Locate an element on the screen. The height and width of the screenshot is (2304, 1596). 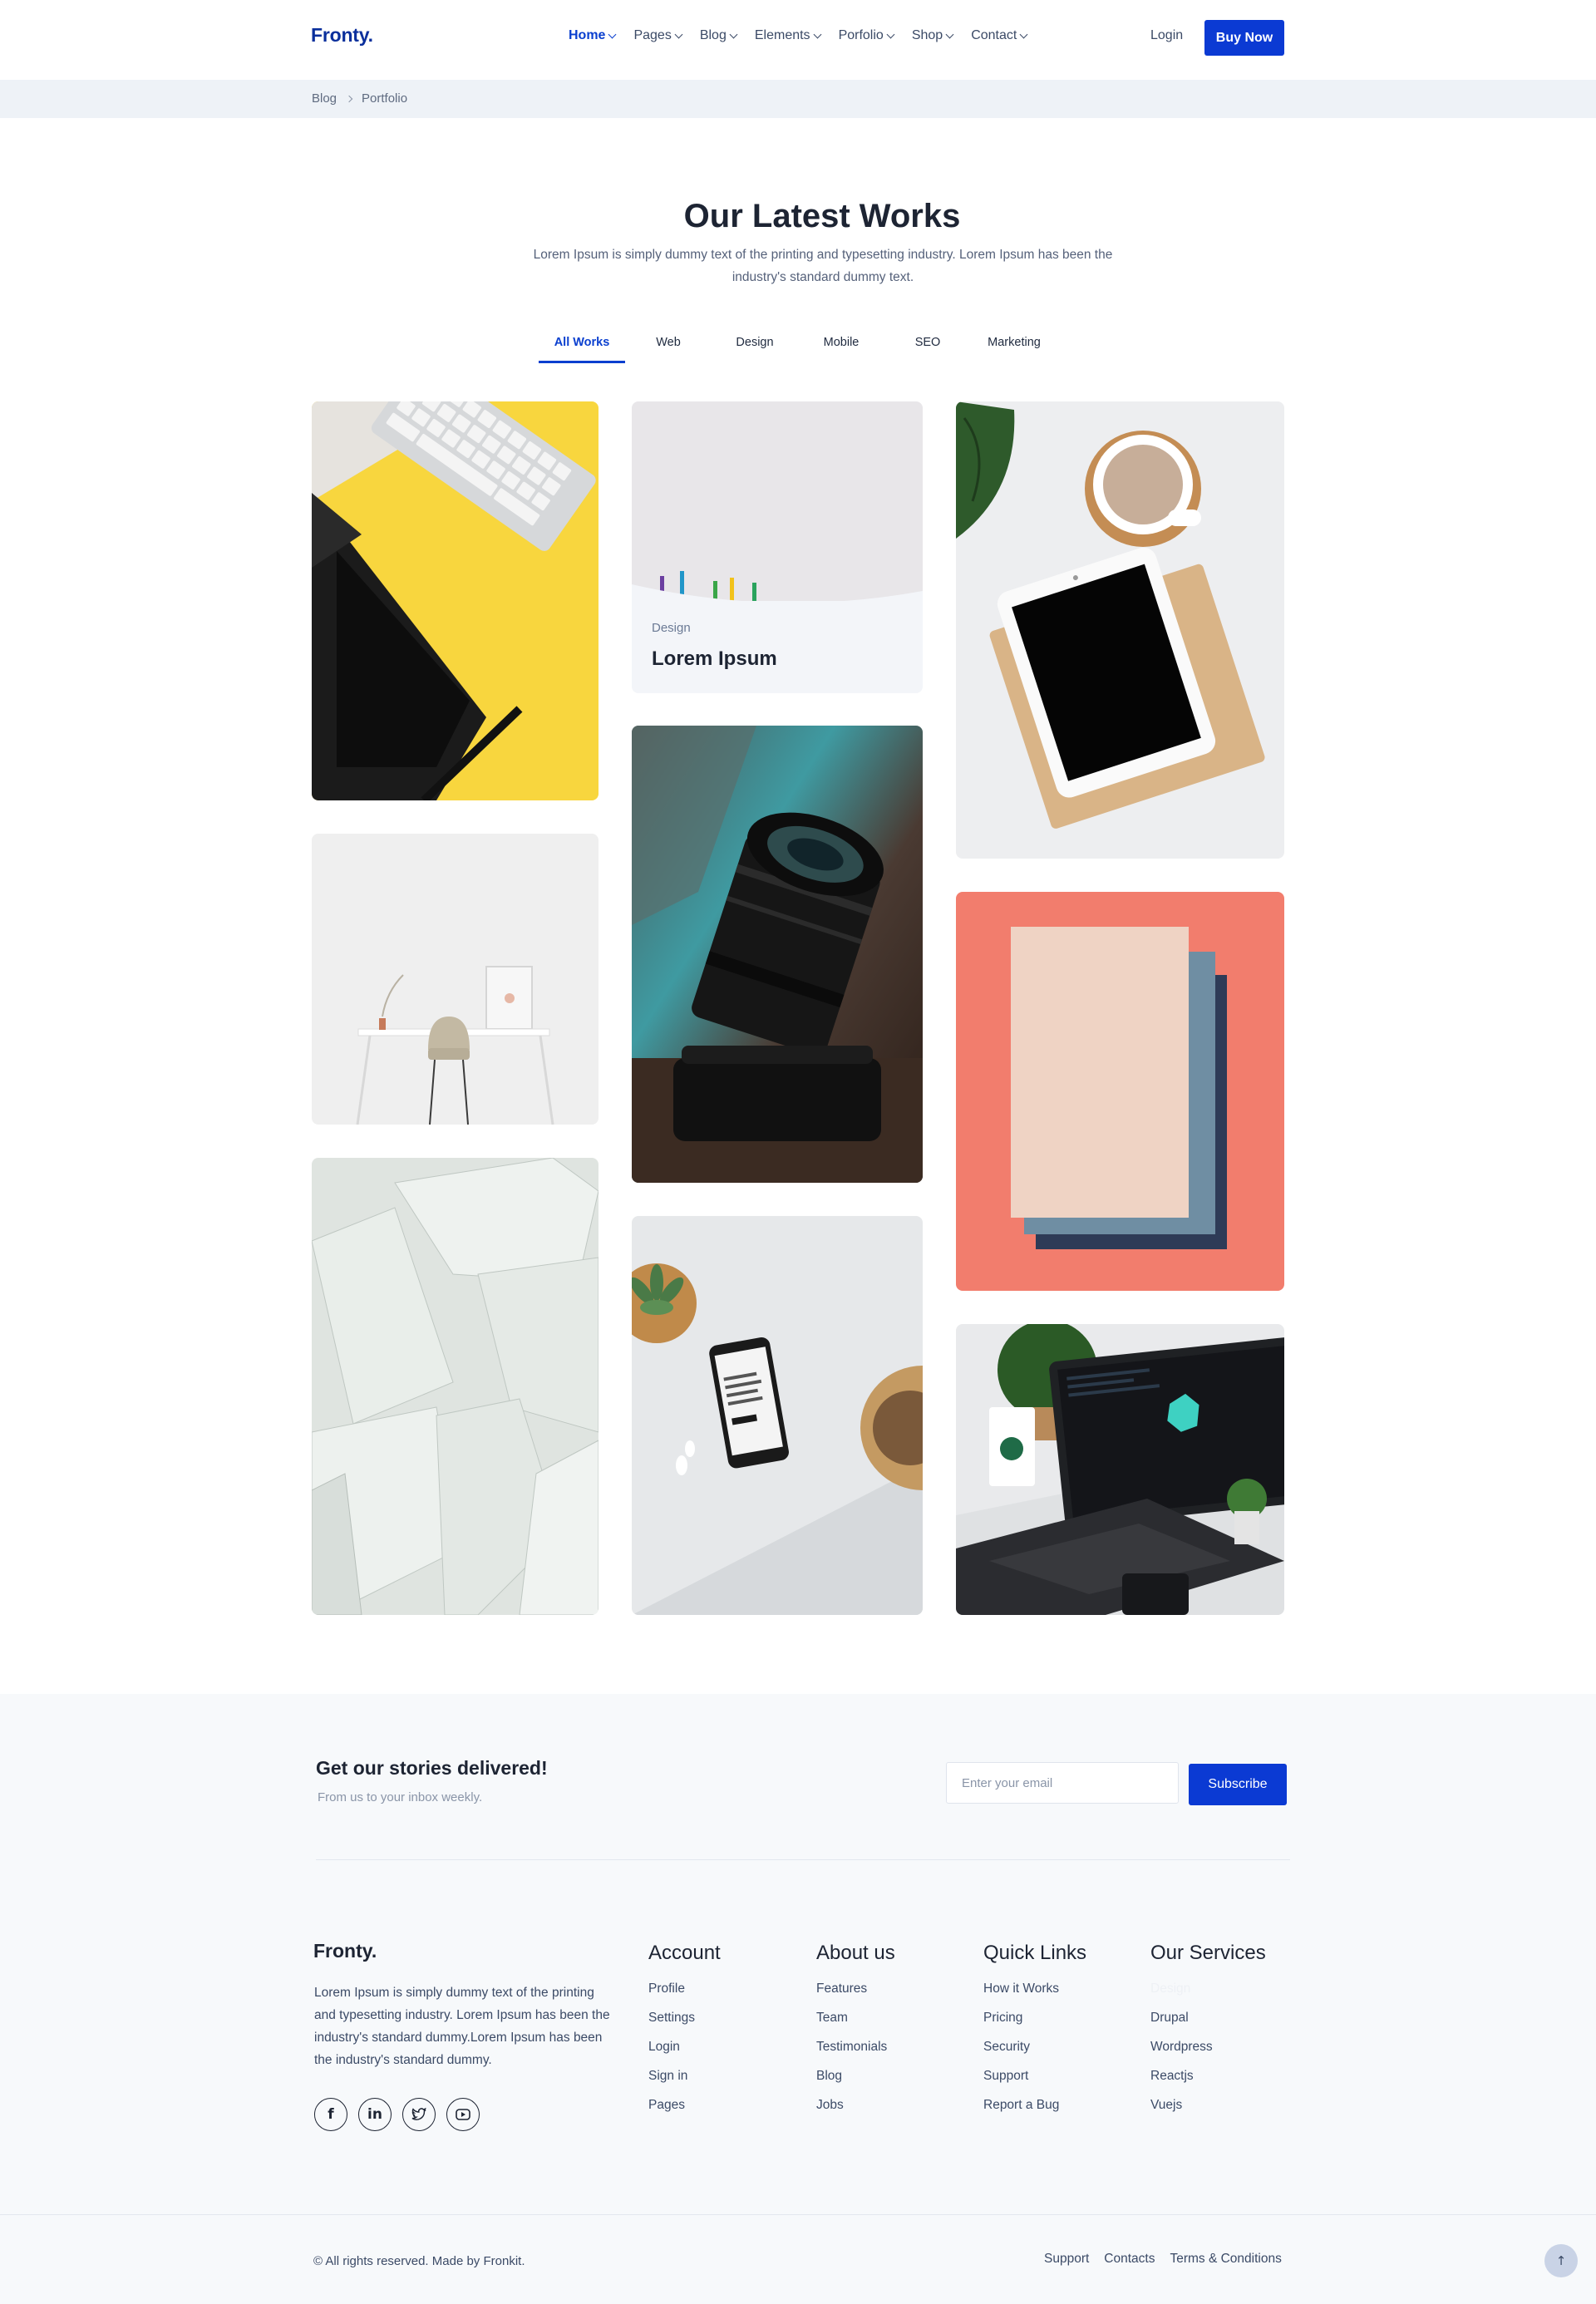
tab-all-works: All Works is located at coordinates (582, 349).